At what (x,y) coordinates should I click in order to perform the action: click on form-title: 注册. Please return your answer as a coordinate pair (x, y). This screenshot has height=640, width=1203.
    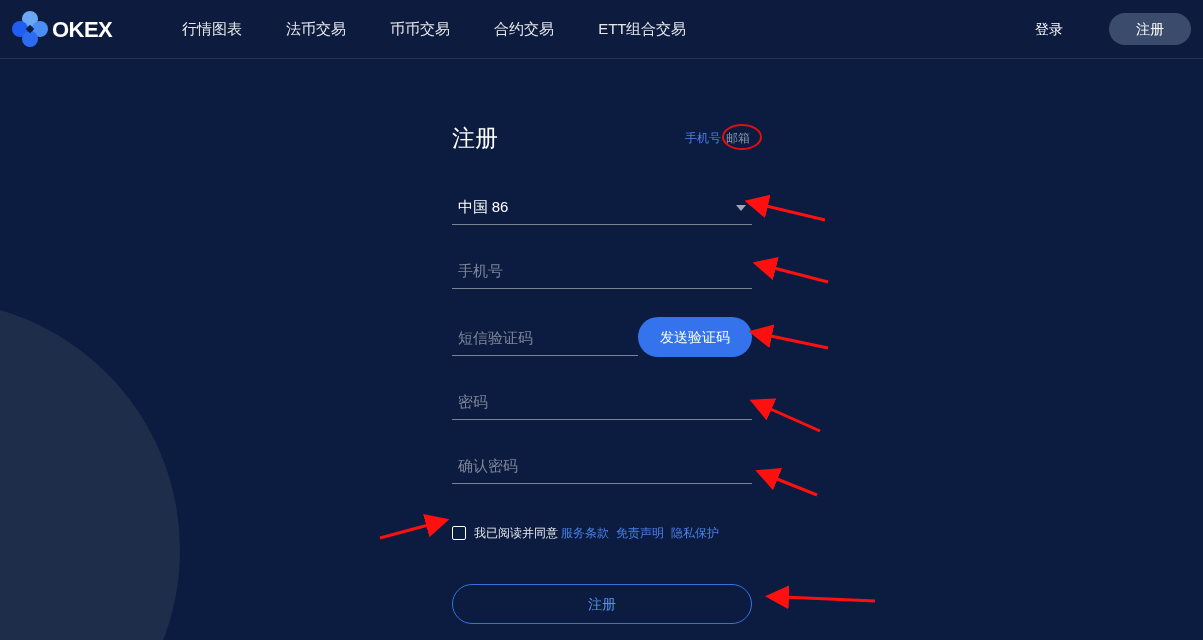
    Looking at the image, I should click on (474, 138).